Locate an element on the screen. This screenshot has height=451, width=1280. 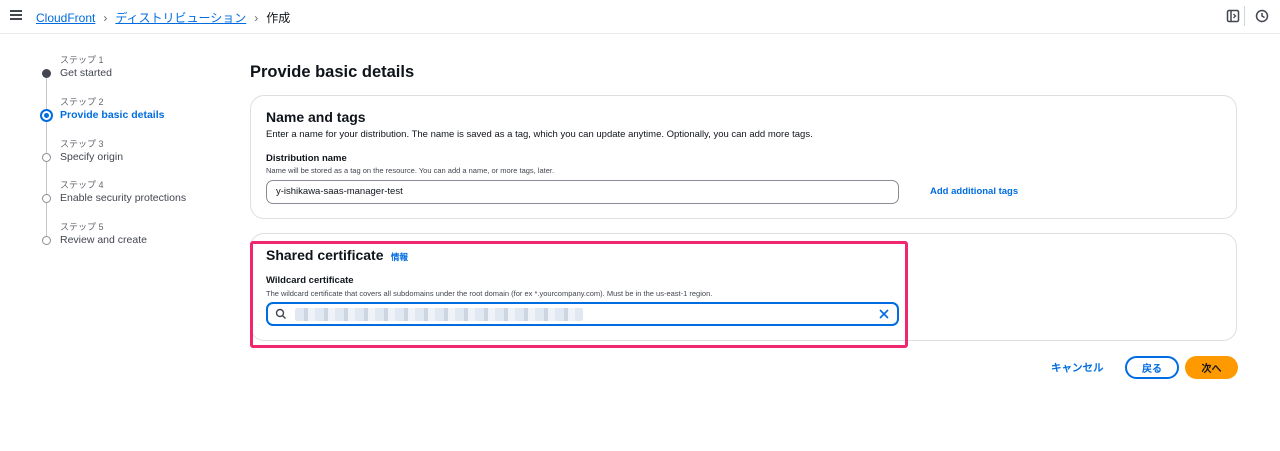
cancel-button: キャンセル is located at coordinates (1077, 367).